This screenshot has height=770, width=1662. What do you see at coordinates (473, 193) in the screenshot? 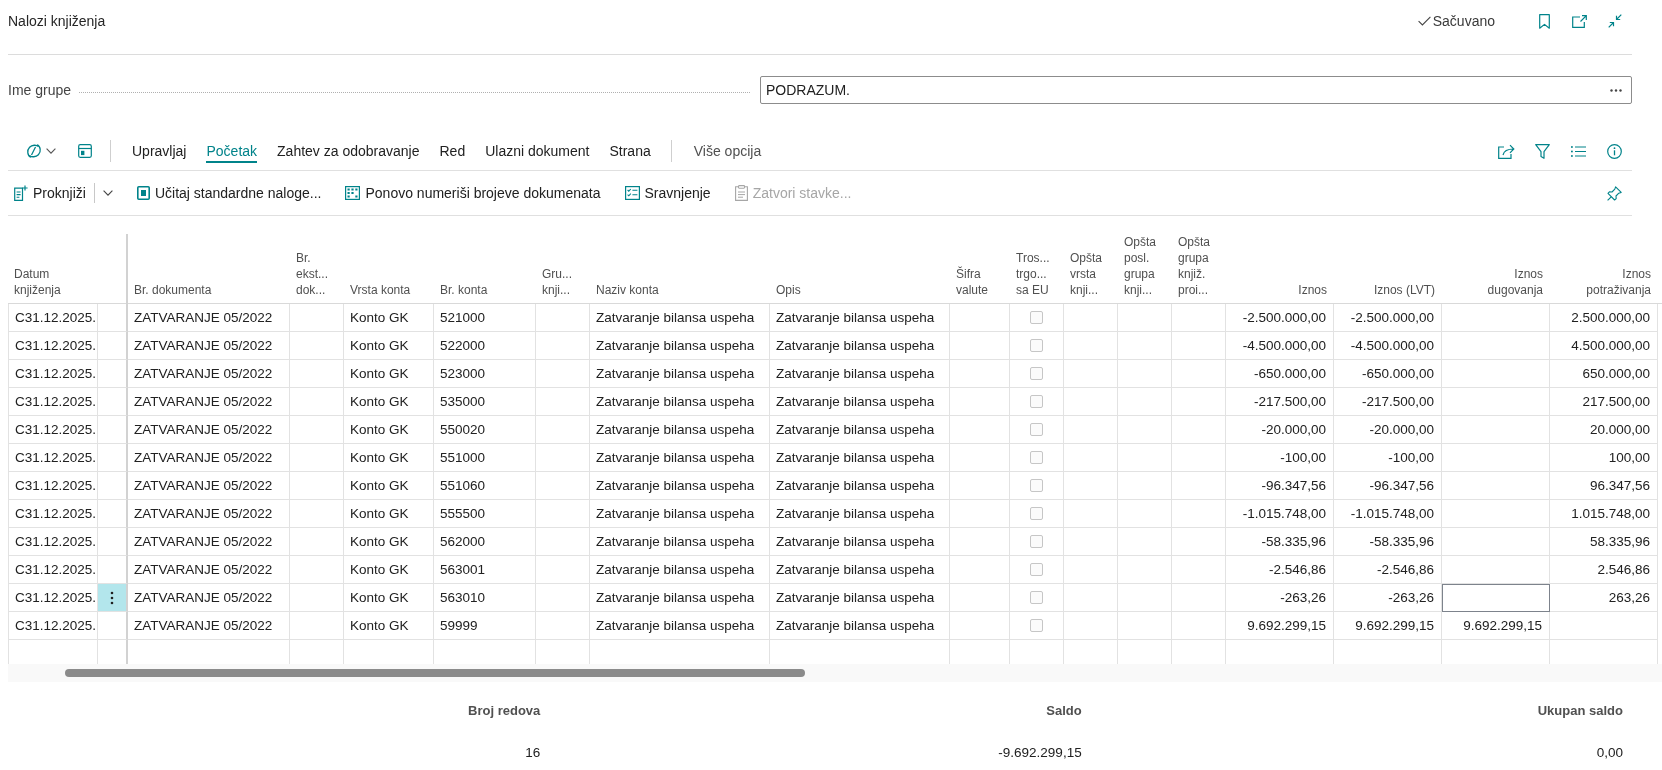
I see `action-button: Ponovo numeriši brojeve dokumenata` at bounding box center [473, 193].